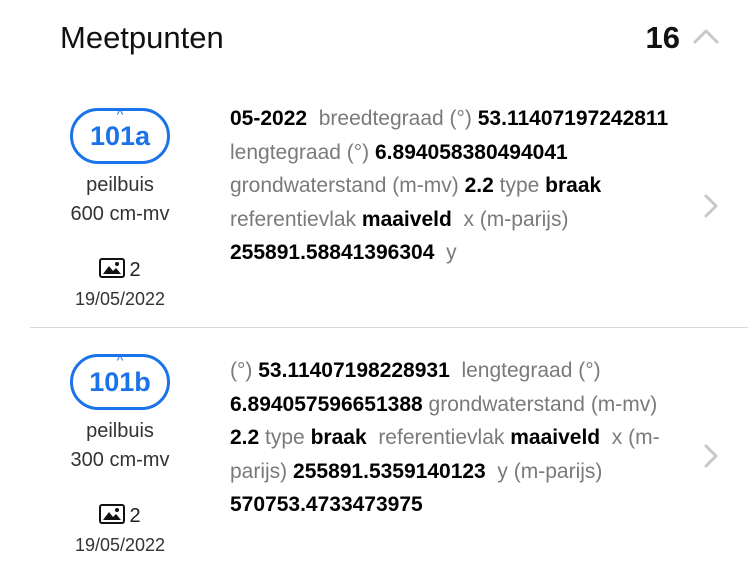 Image resolution: width=748 pixels, height=572 pixels. I want to click on y-value: 570753.4733473975, so click(326, 505).